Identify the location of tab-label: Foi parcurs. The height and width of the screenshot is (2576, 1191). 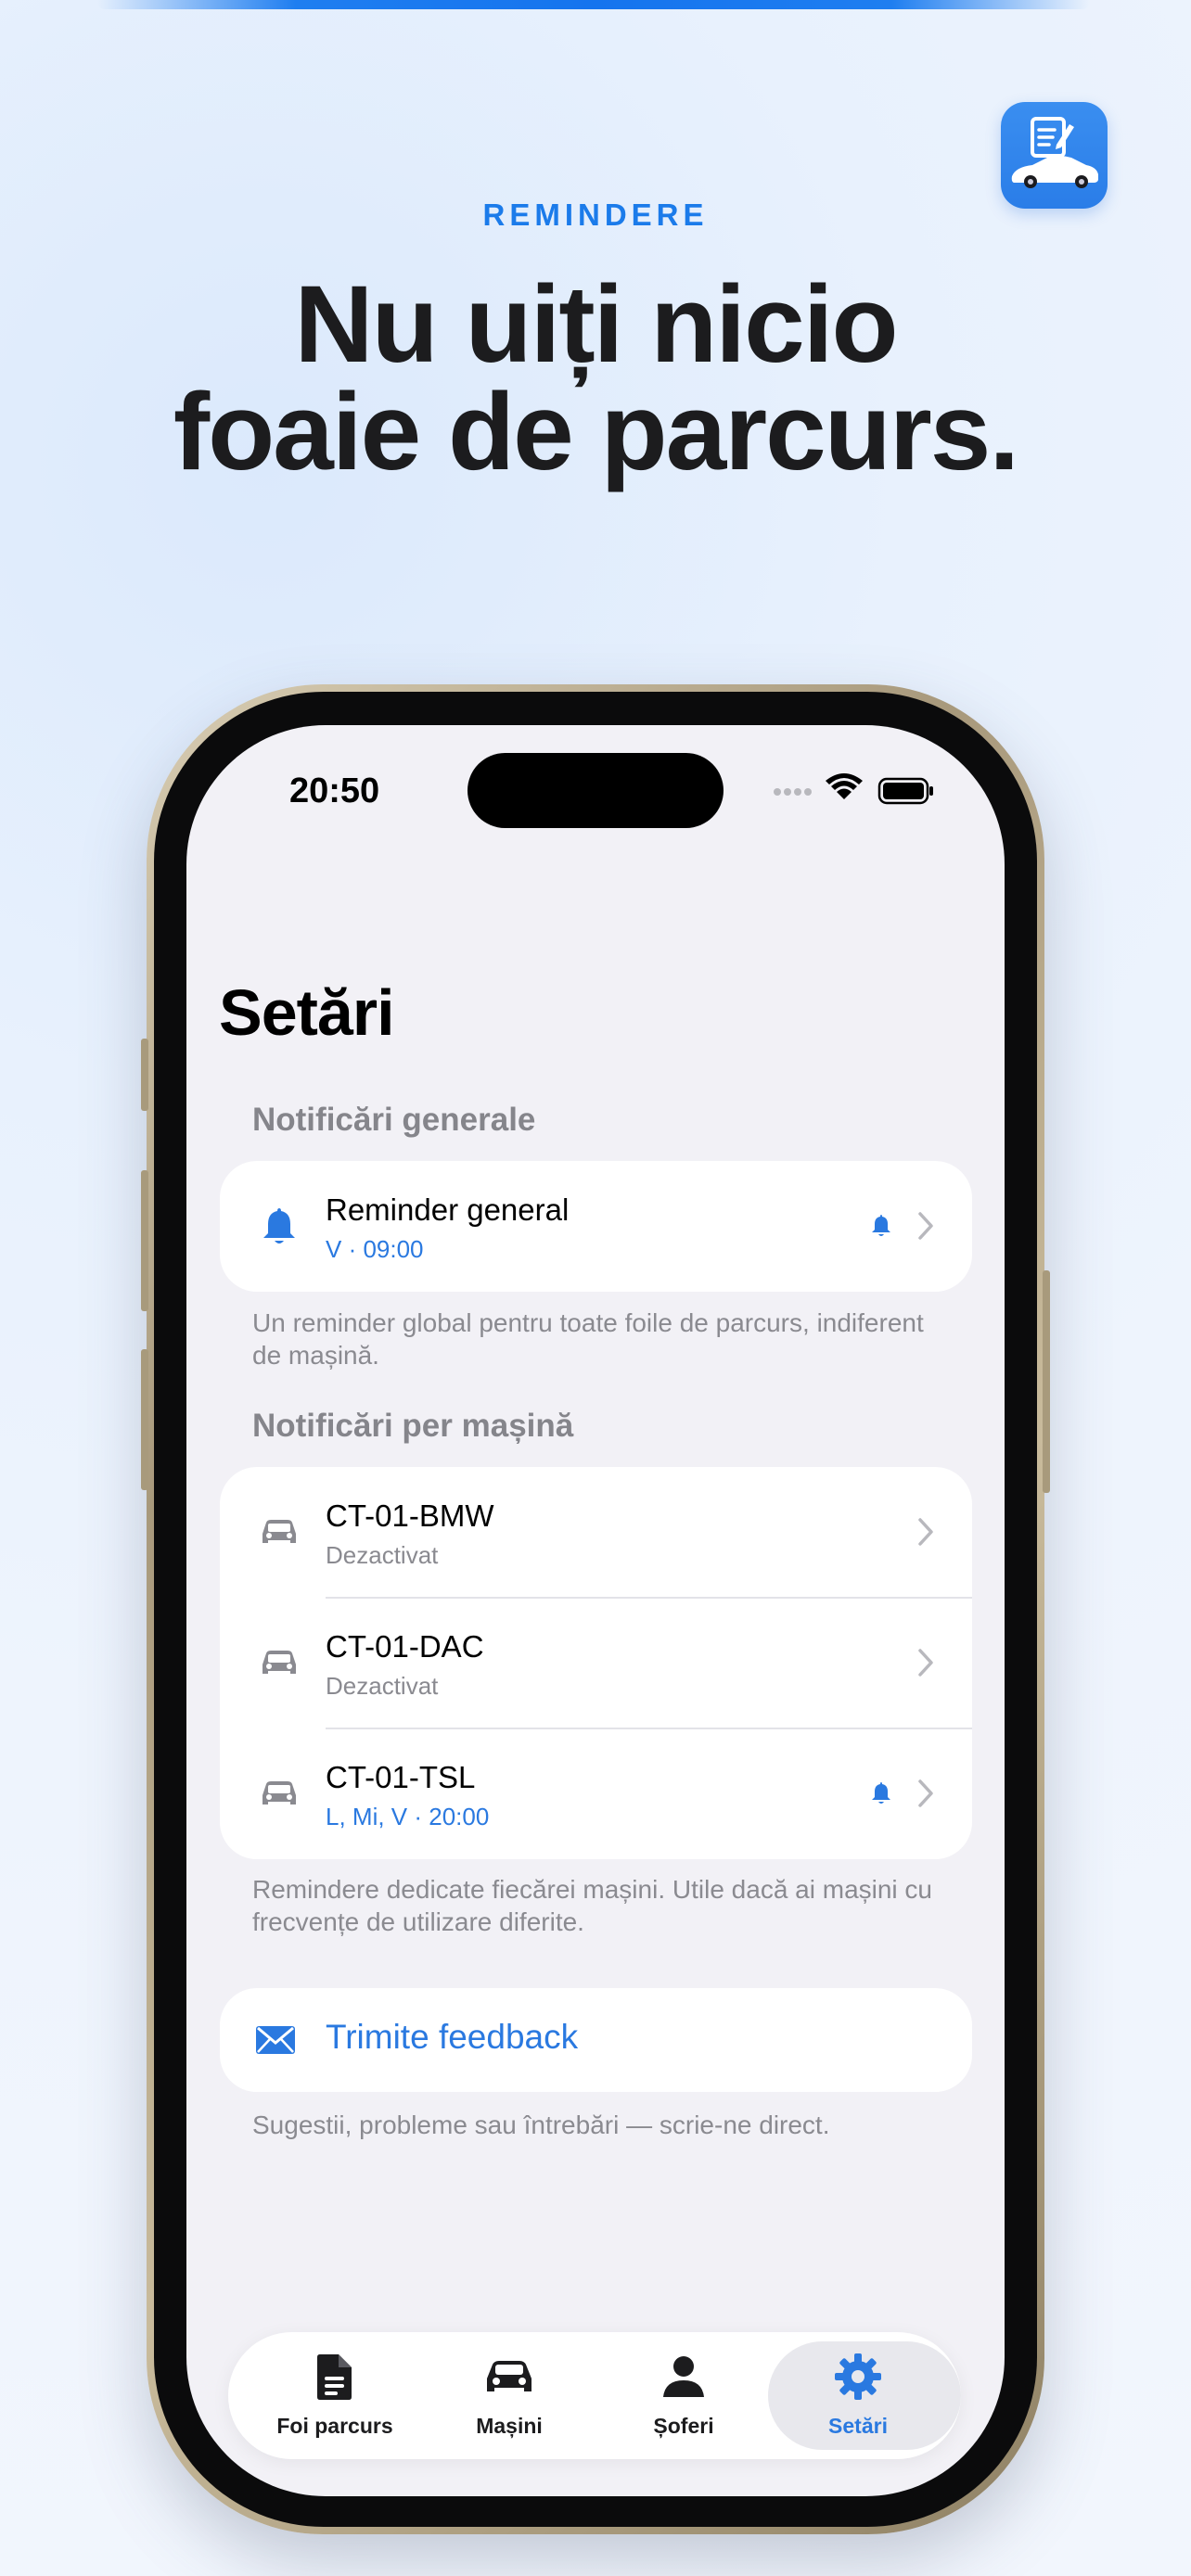
(334, 2426).